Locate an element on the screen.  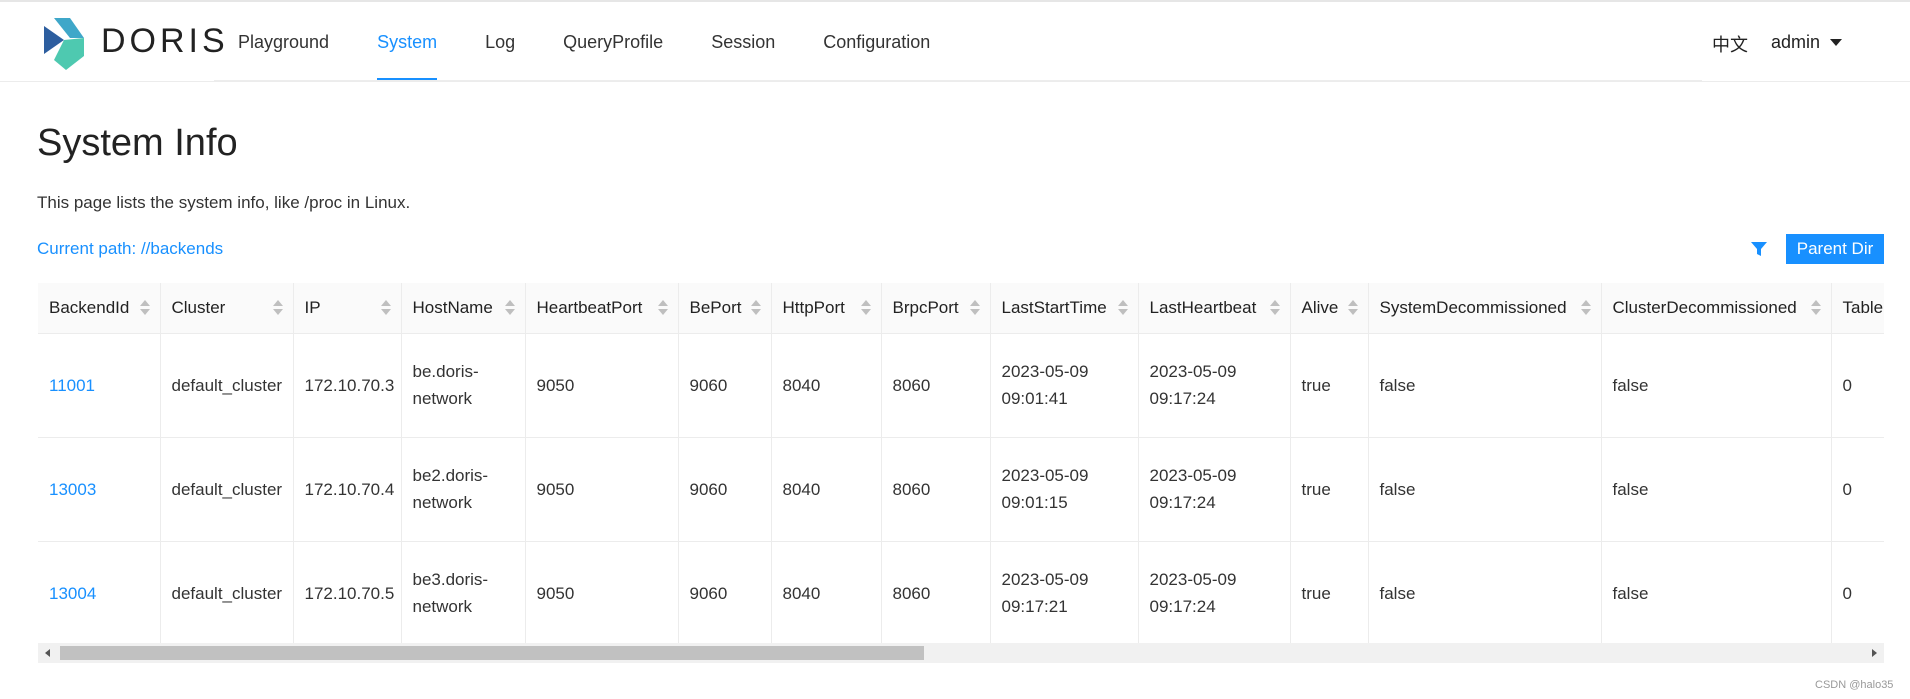
backend-id-link: 13003 is located at coordinates (99, 489).